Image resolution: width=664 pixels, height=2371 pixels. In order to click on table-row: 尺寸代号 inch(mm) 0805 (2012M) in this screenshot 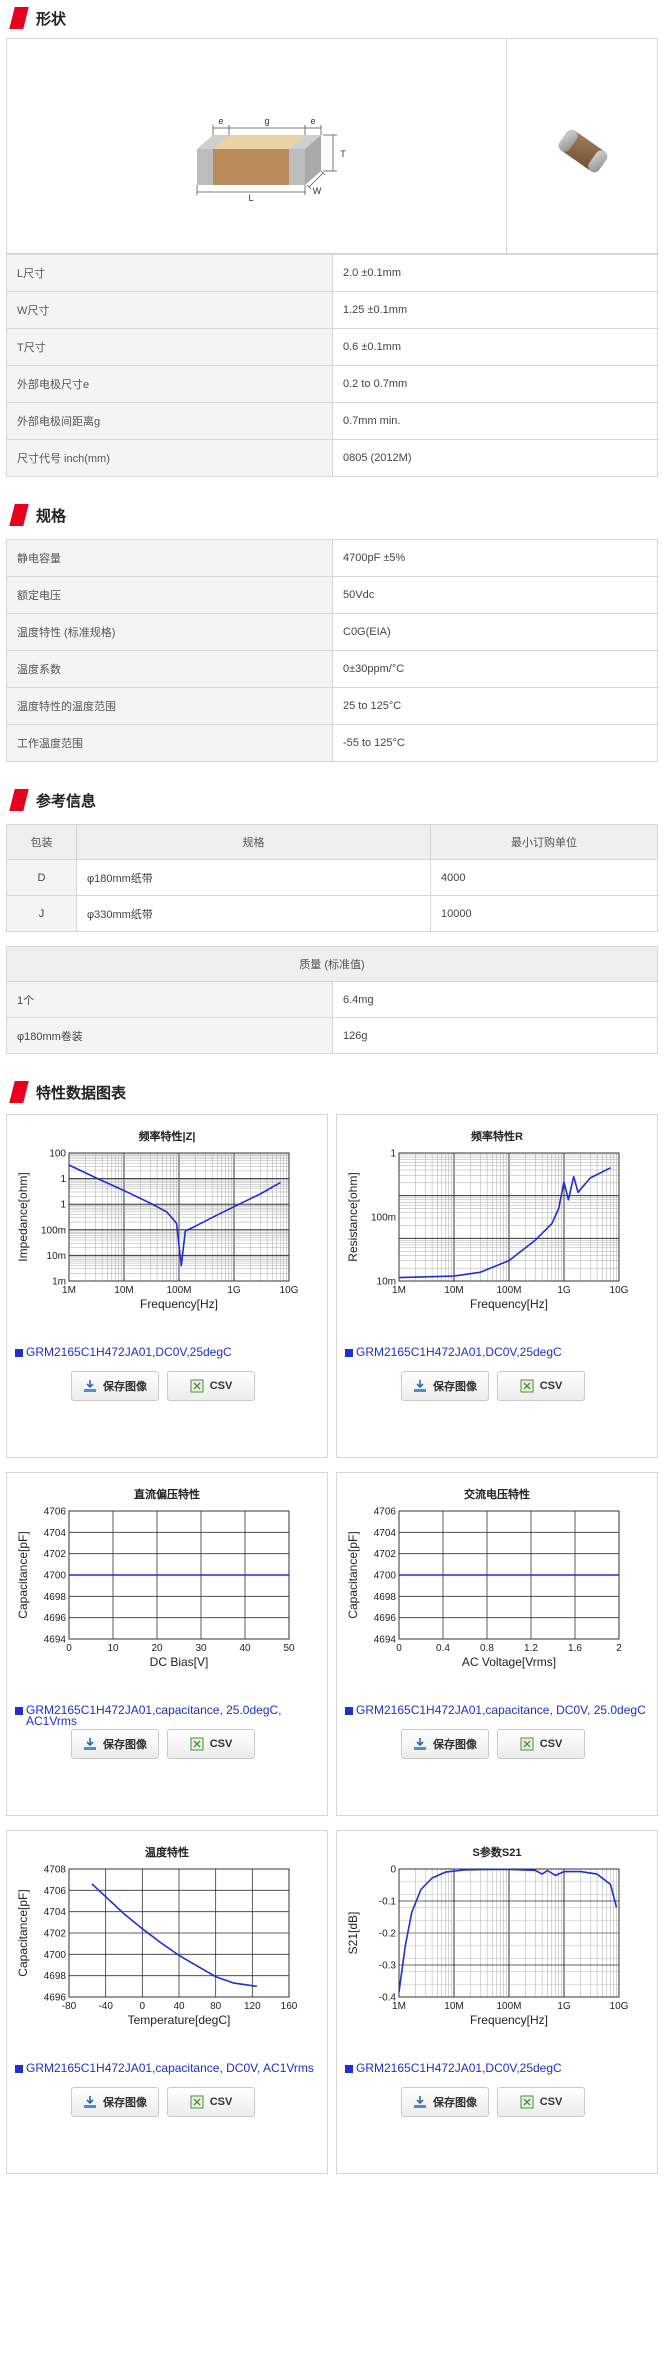, I will do `click(332, 458)`.